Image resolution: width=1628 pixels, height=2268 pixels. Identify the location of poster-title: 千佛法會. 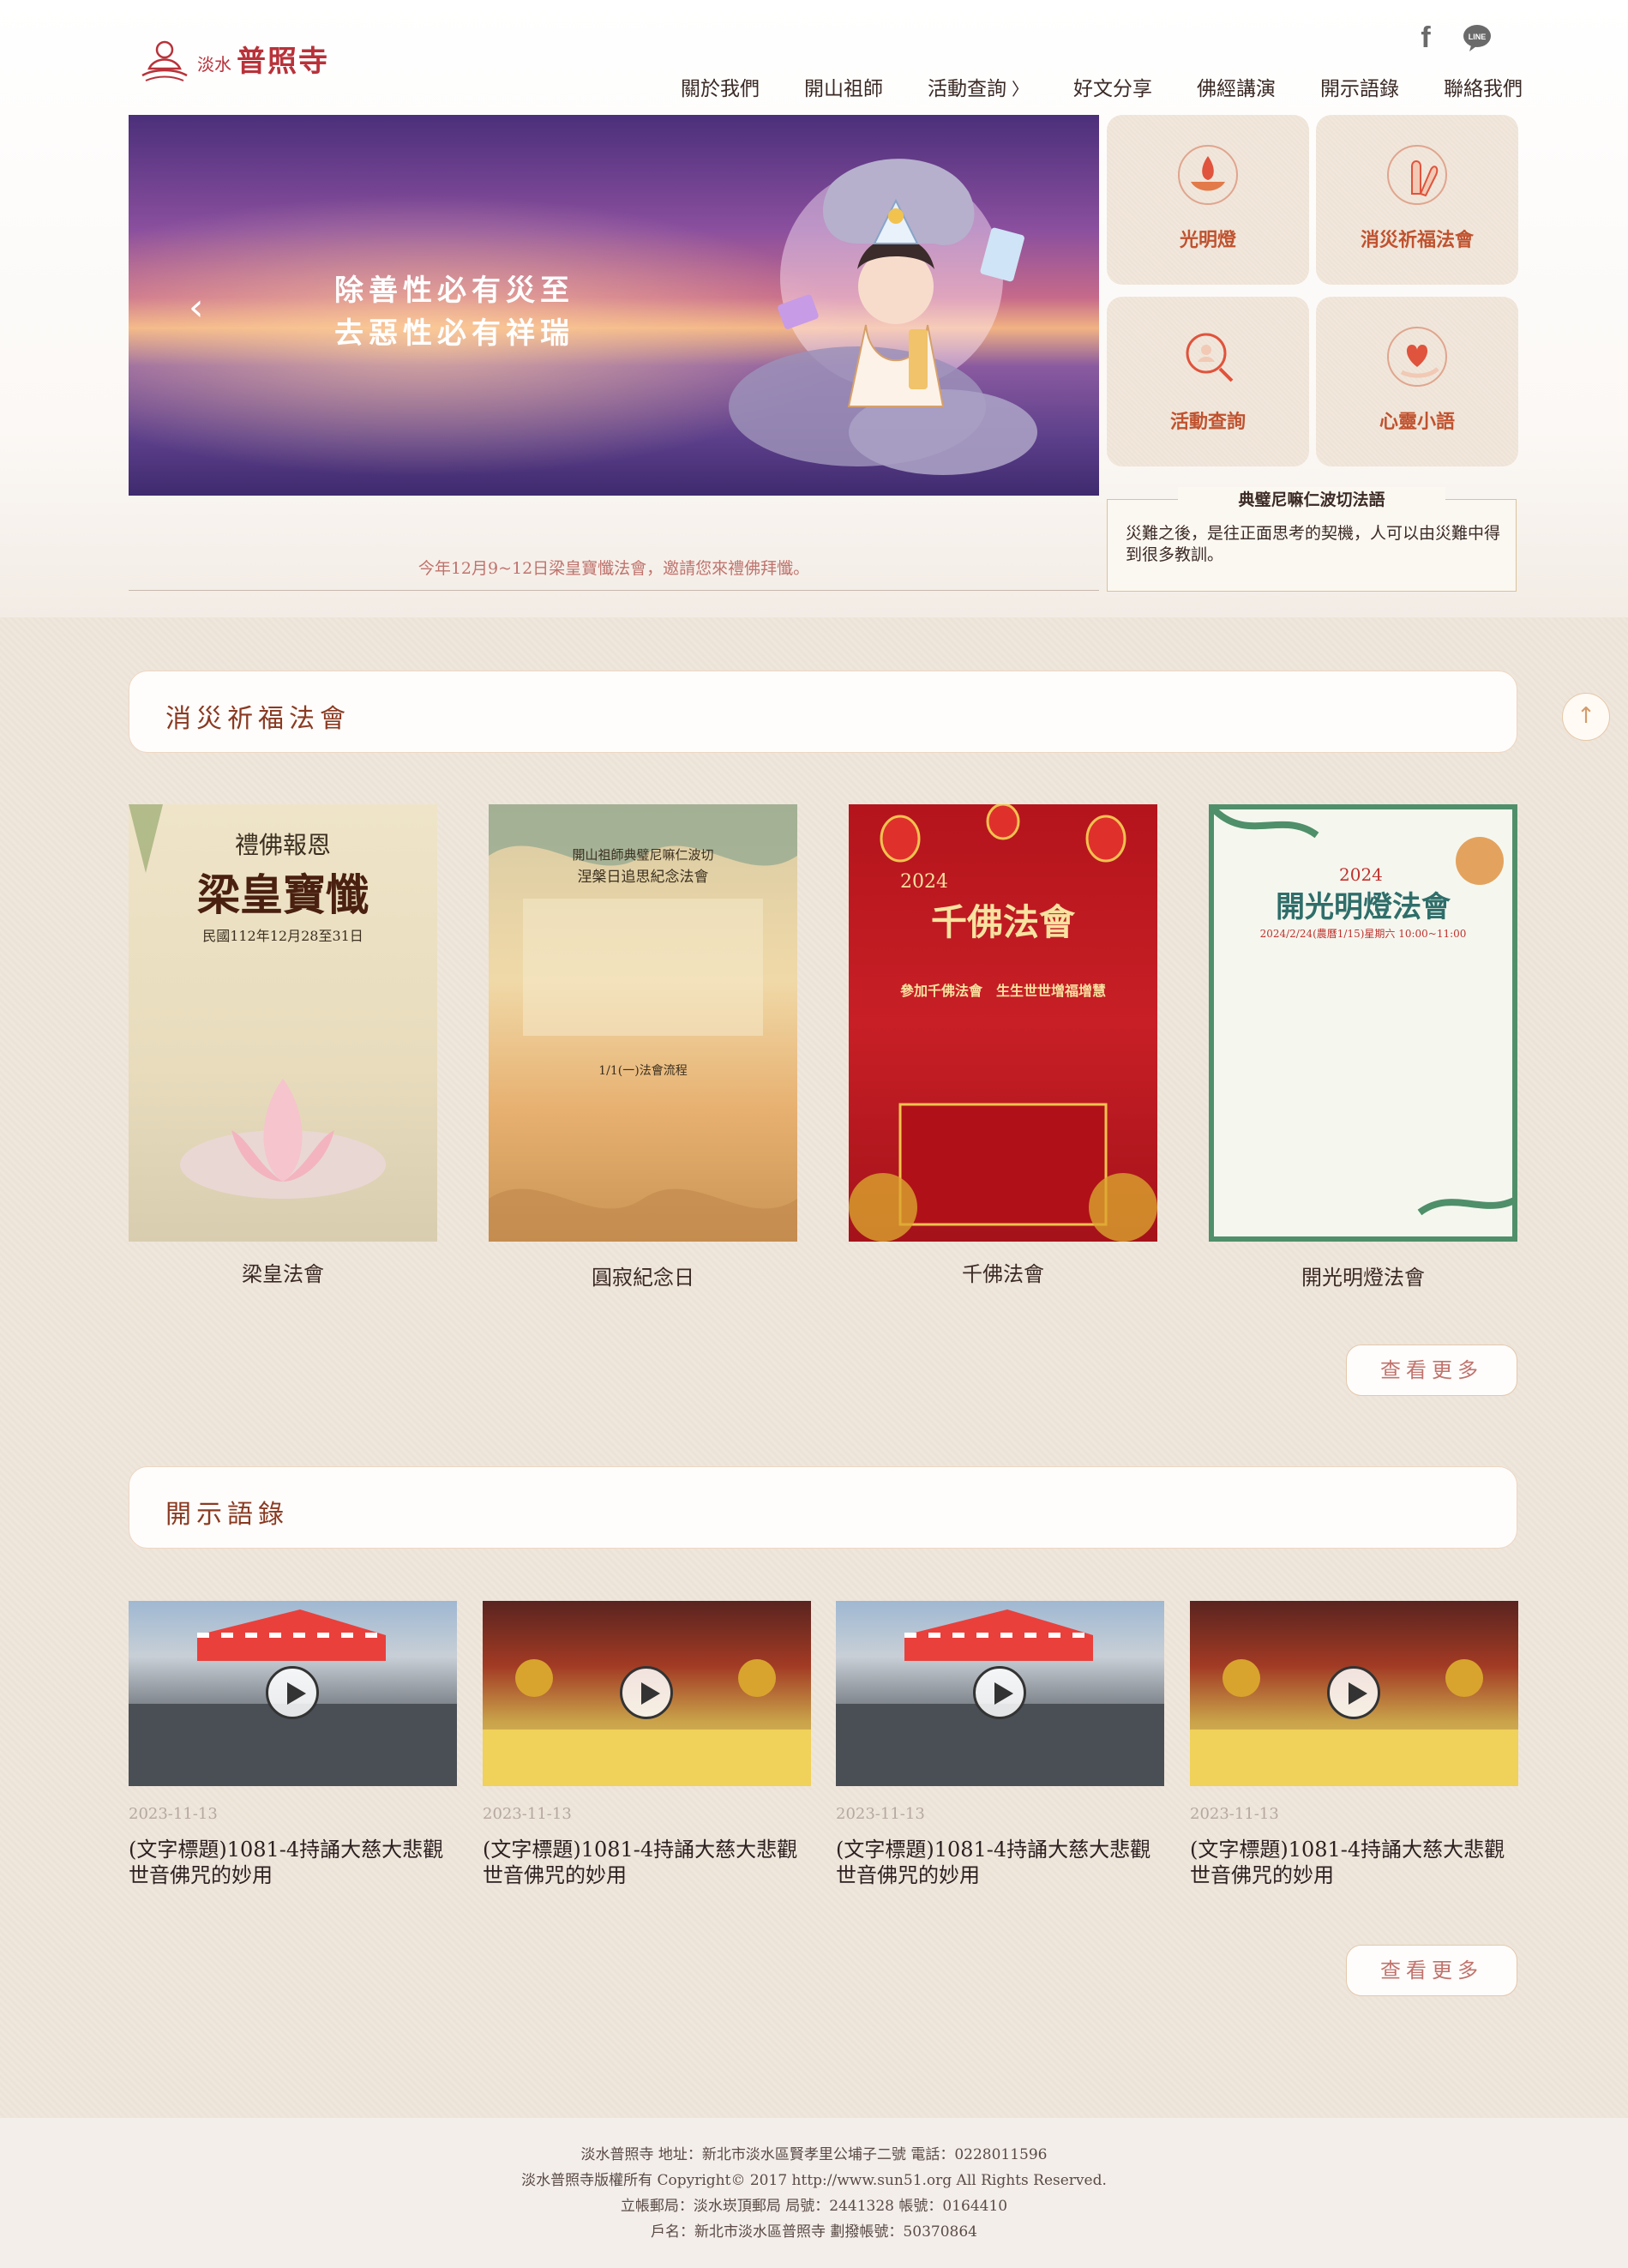
(1002, 922).